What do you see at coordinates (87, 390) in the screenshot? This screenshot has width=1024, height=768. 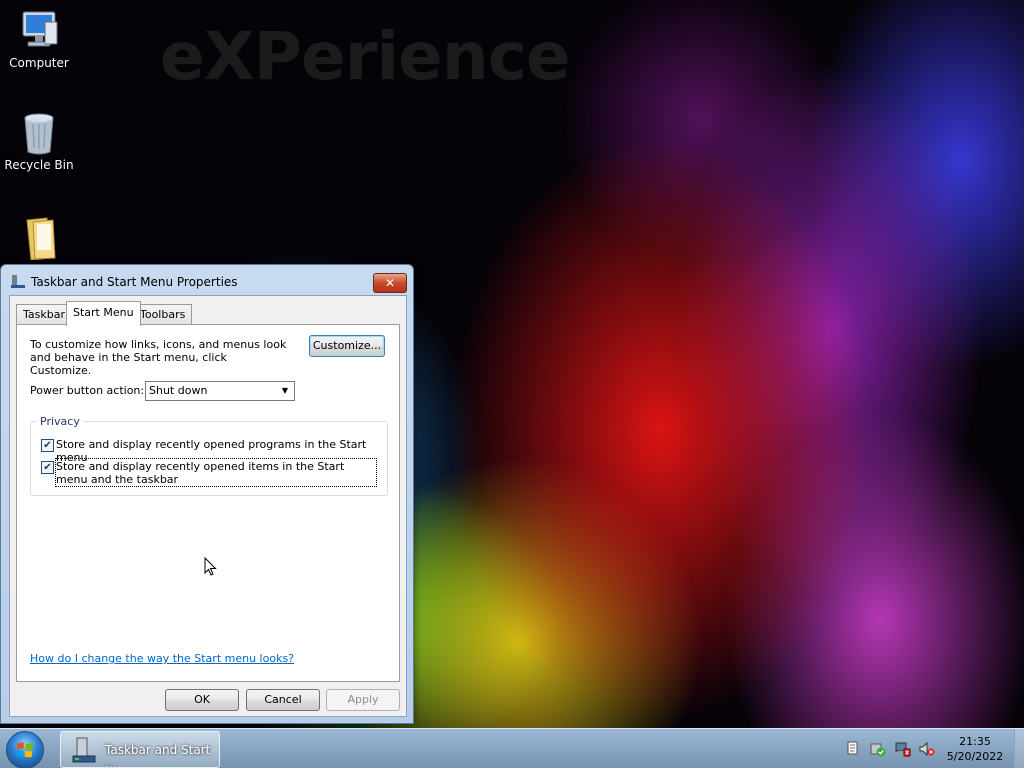 I see `power-button-label: Power button action:` at bounding box center [87, 390].